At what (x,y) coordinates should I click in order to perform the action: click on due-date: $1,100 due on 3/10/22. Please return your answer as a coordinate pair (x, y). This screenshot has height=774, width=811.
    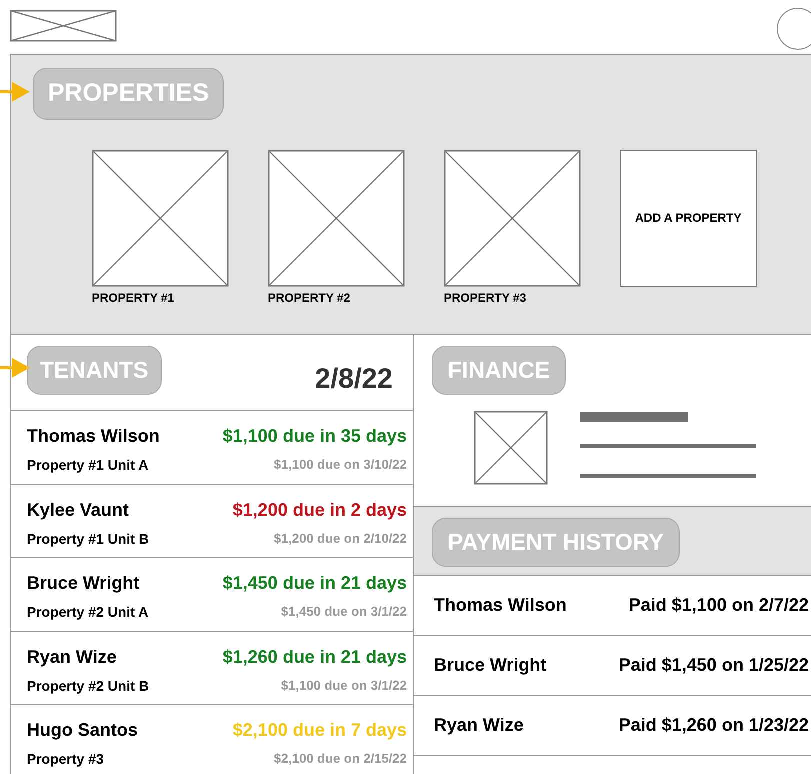
    Looking at the image, I should click on (340, 465).